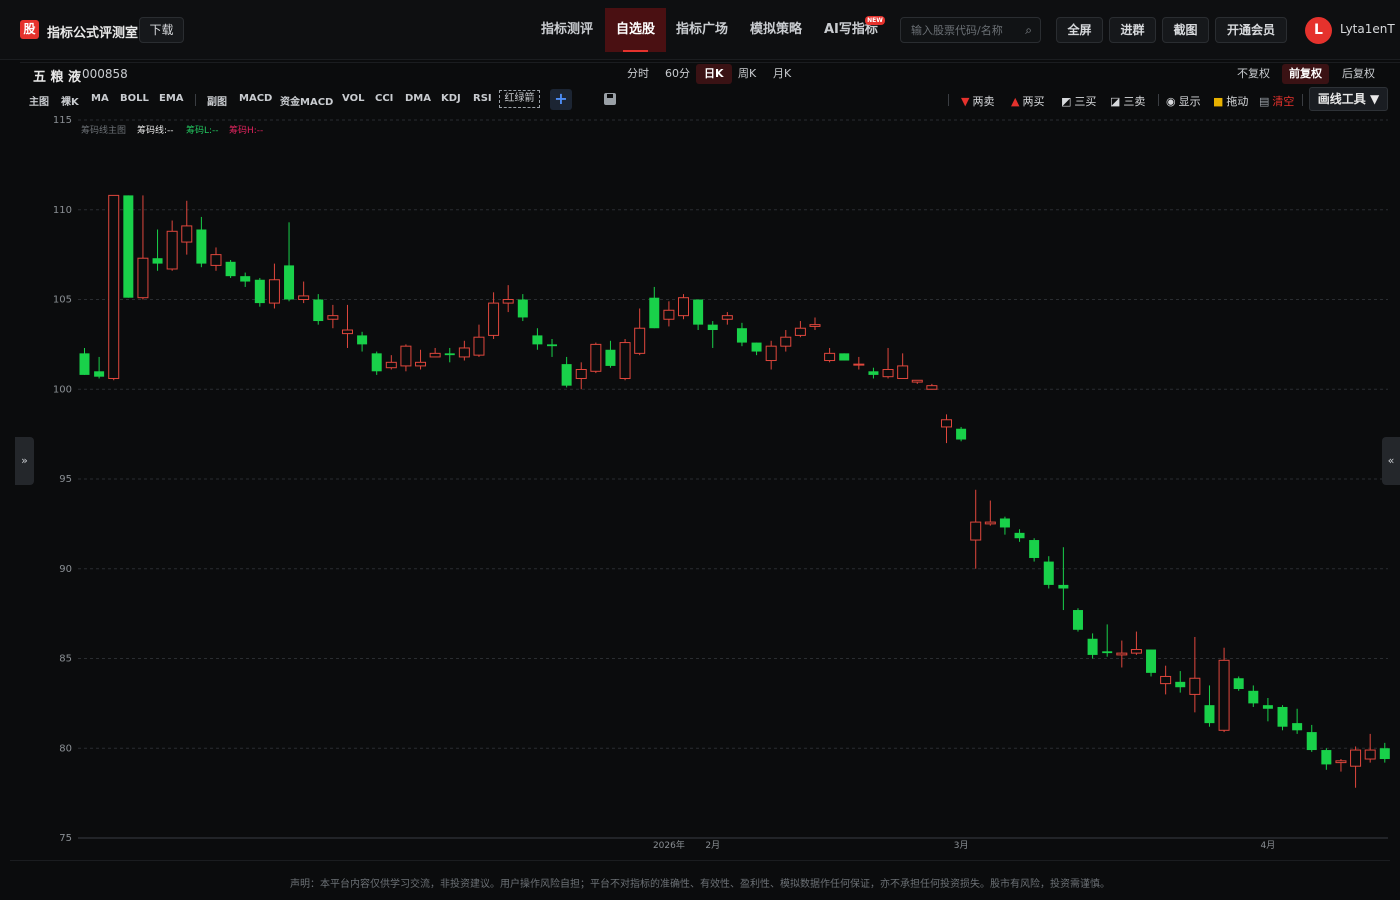 This screenshot has width=1400, height=900. Describe the element at coordinates (669, 844) in the screenshot. I see `x-tick-label: 2026年` at that location.